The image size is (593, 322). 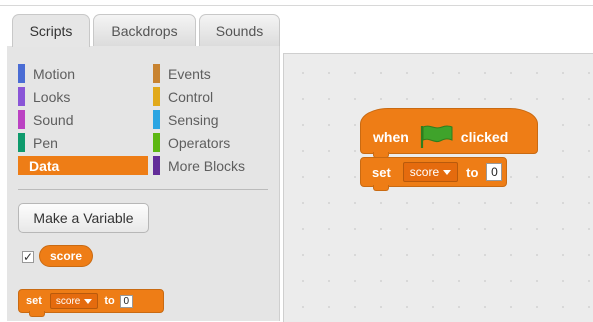 I want to click on category-label: Operators, so click(x=199, y=142).